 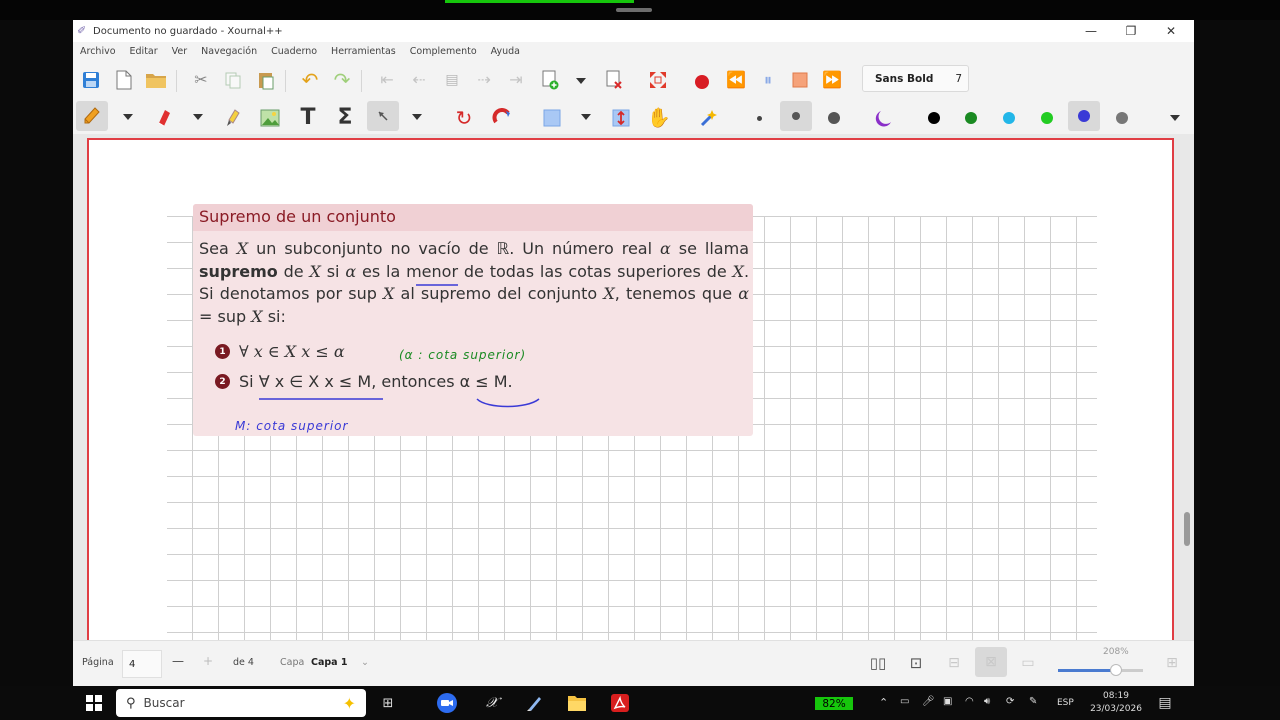 I want to click on toolbar-overflow-icon, so click(x=1175, y=118).